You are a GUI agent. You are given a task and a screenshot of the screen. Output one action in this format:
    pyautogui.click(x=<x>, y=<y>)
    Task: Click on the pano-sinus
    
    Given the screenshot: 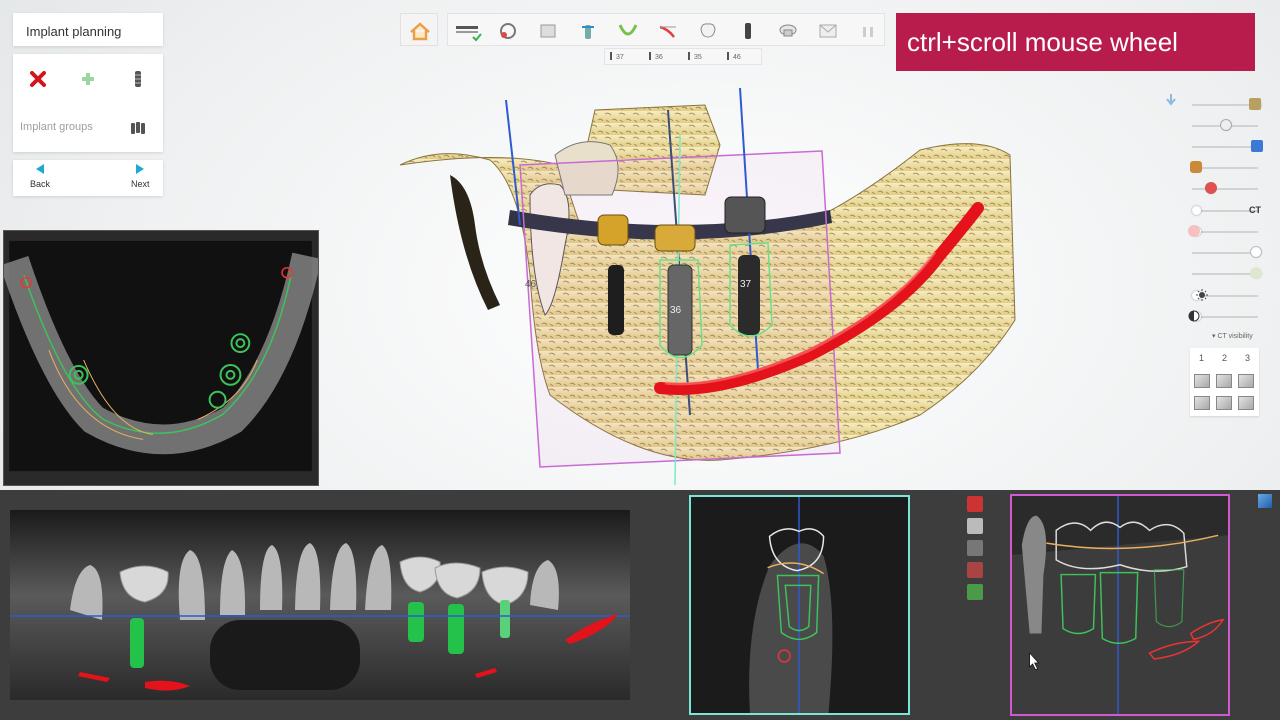 What is the action you would take?
    pyautogui.click(x=285, y=655)
    